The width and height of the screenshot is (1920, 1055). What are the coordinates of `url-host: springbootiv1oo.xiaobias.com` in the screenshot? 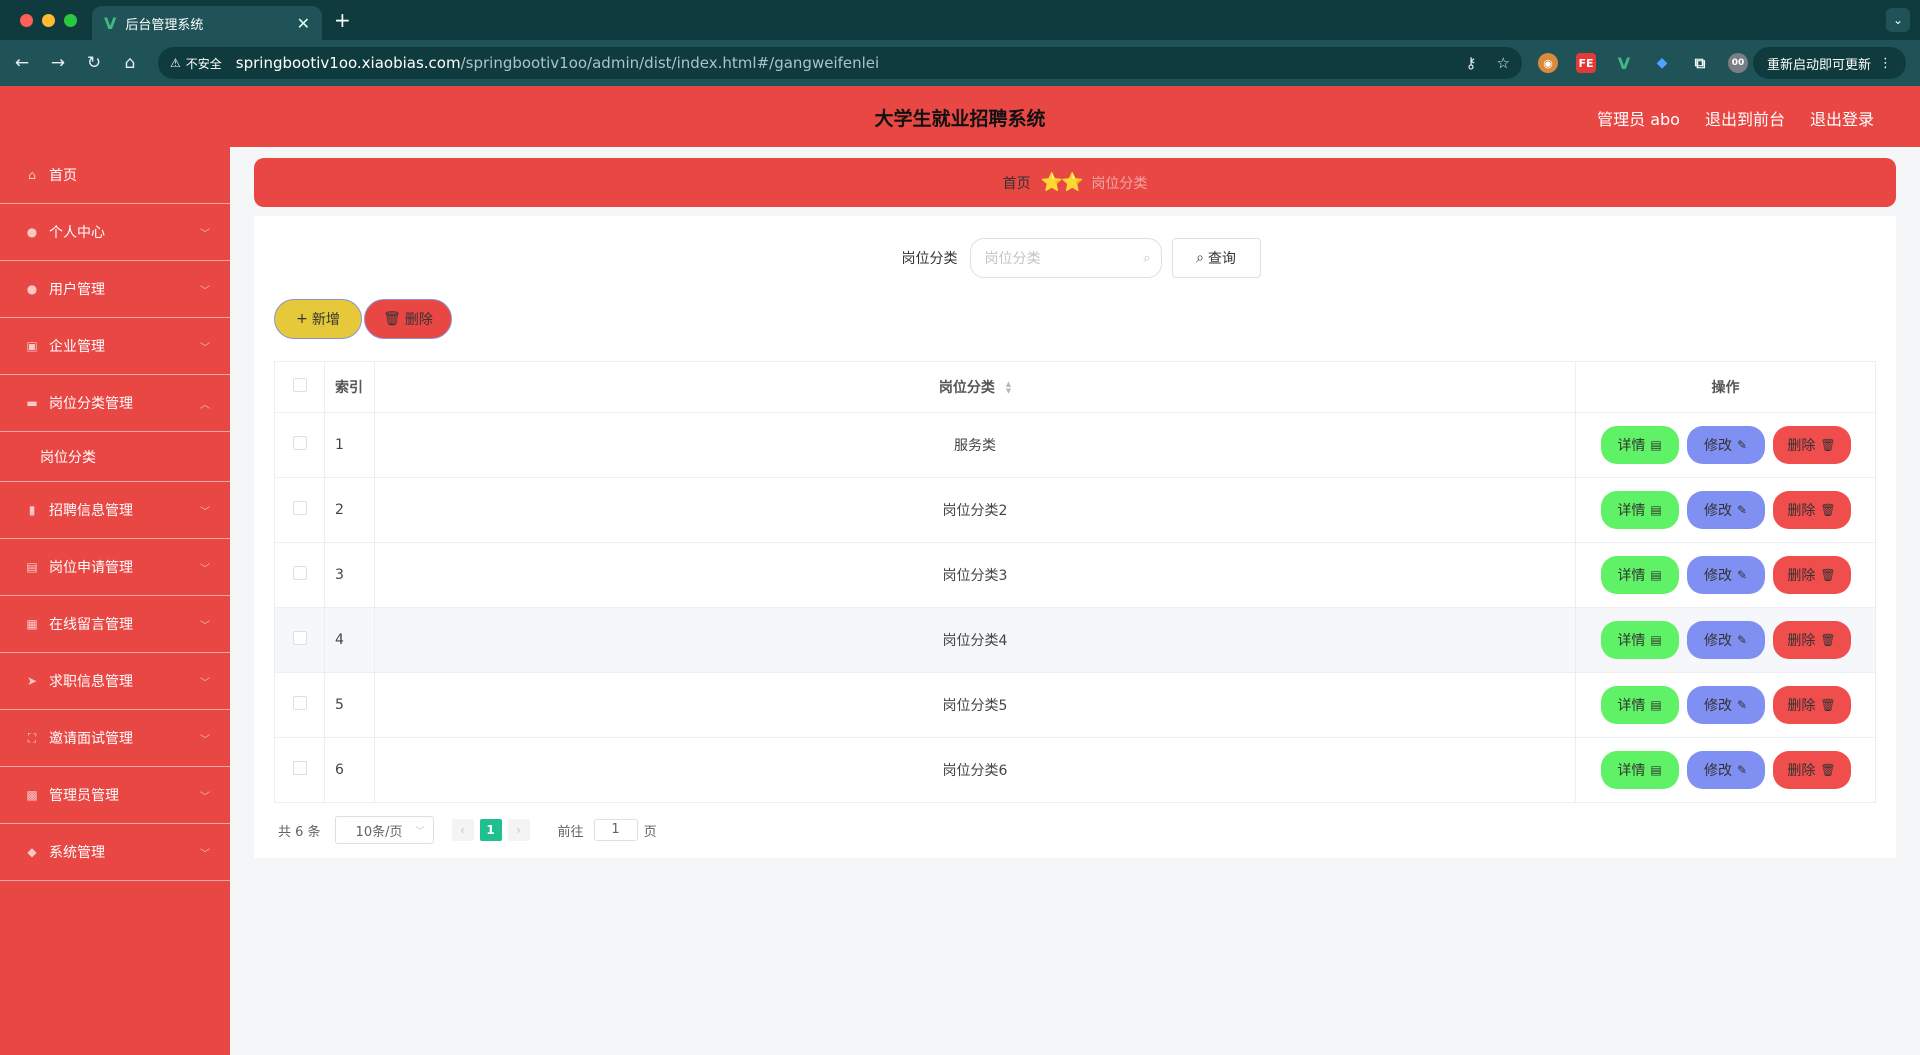 It's located at (348, 63).